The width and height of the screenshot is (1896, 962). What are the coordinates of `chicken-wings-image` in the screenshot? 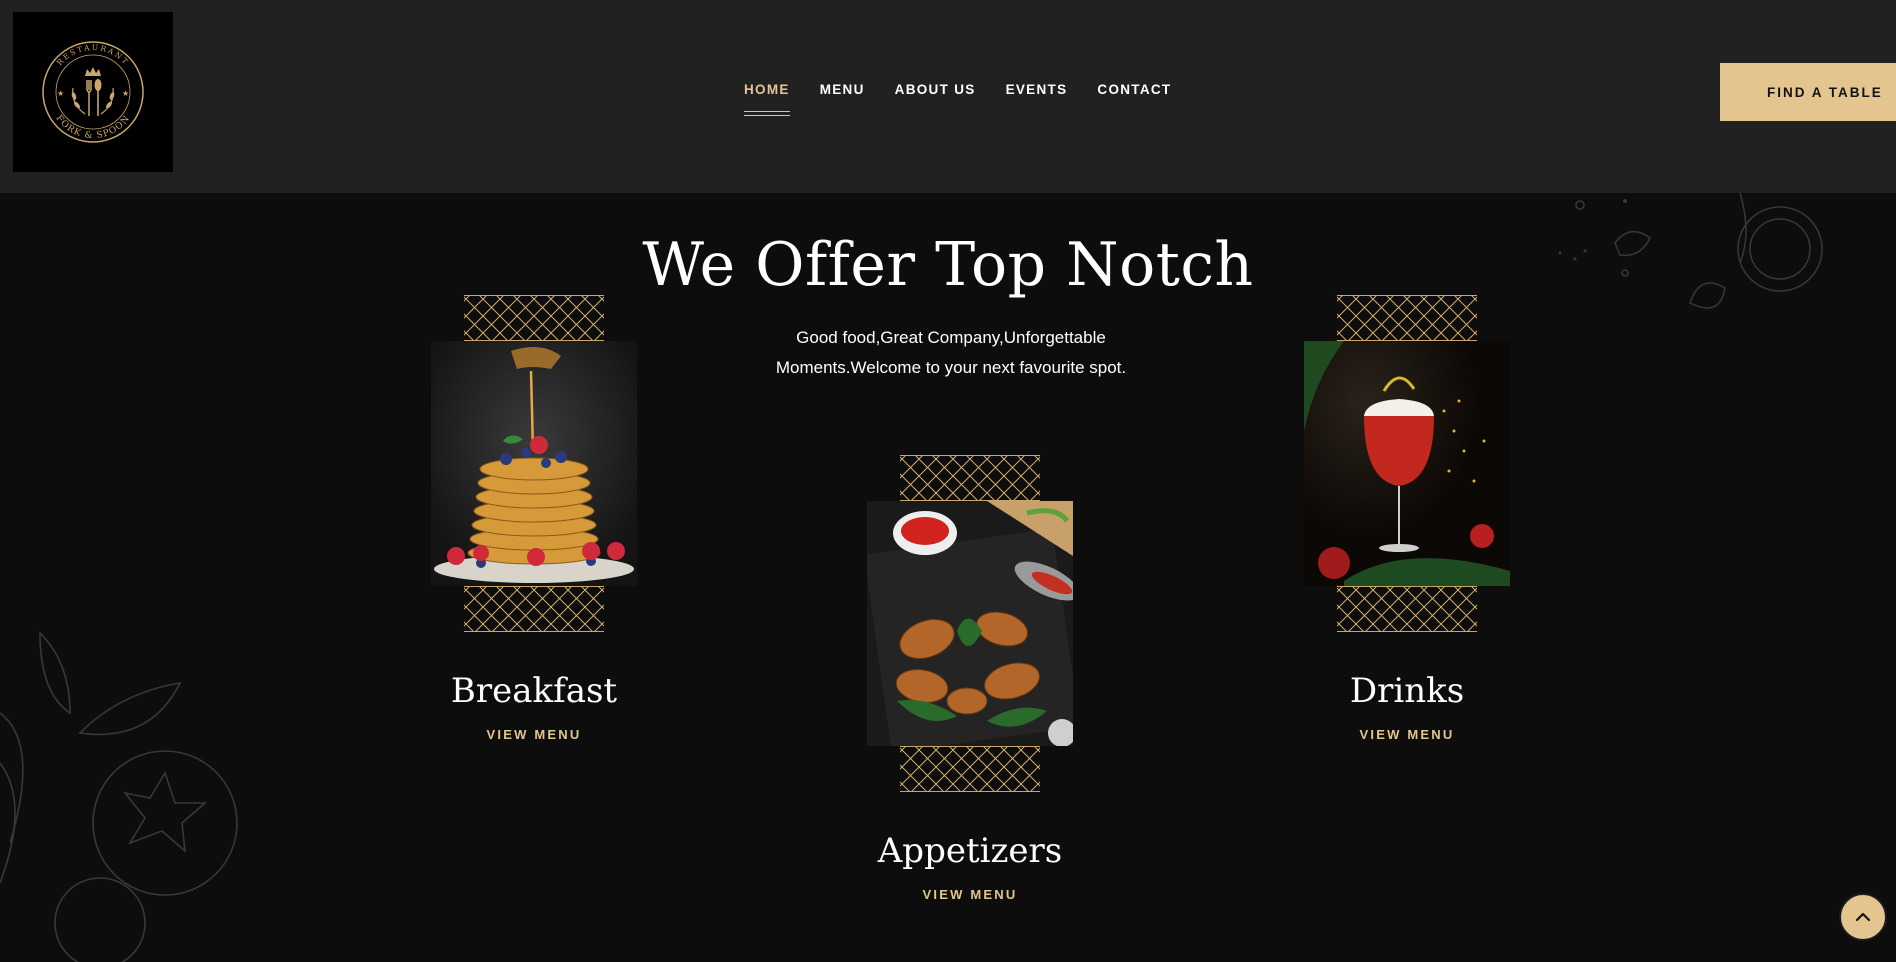 It's located at (970, 623).